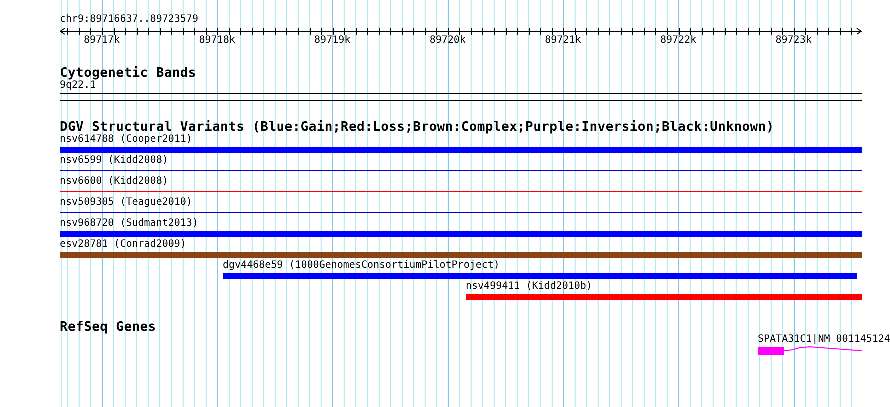 Image resolution: width=890 pixels, height=407 pixels. I want to click on variant-label: dgv4468e59 (1000GenomesConsortiumPilotProject), so click(361, 266).